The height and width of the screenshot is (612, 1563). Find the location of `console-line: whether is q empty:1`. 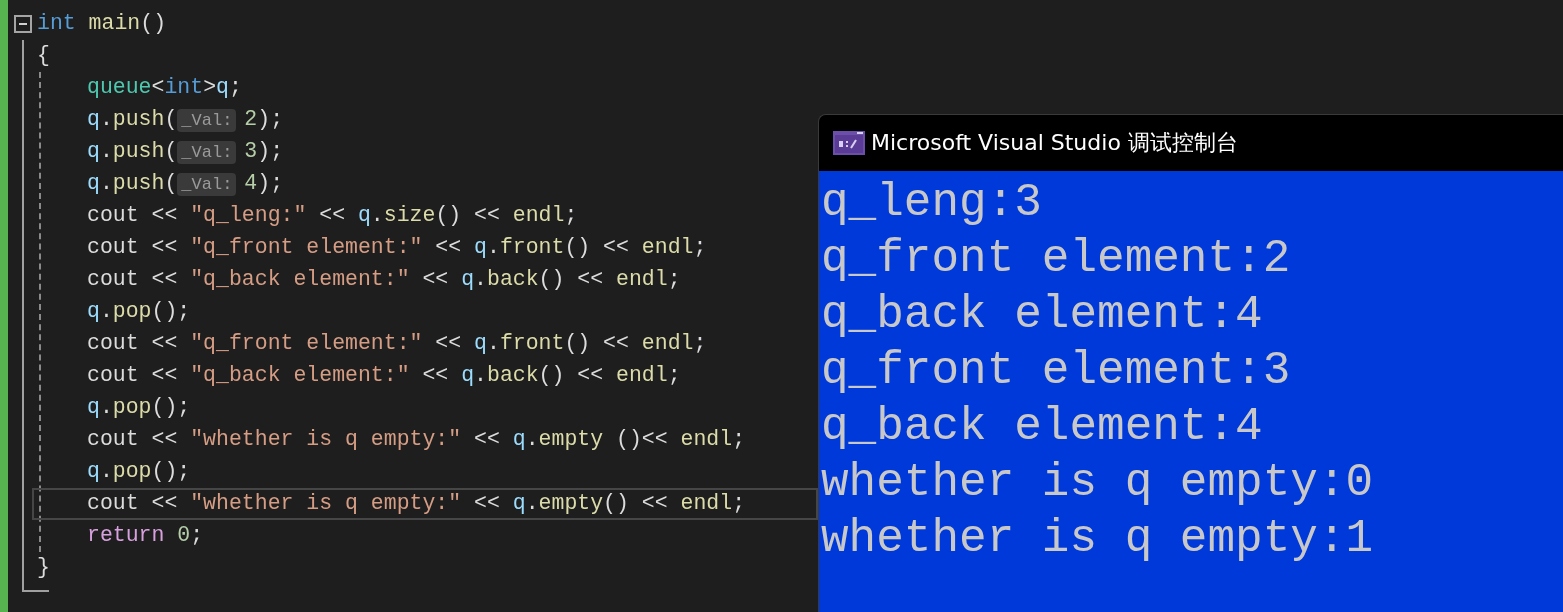

console-line: whether is q empty:1 is located at coordinates (1098, 539).